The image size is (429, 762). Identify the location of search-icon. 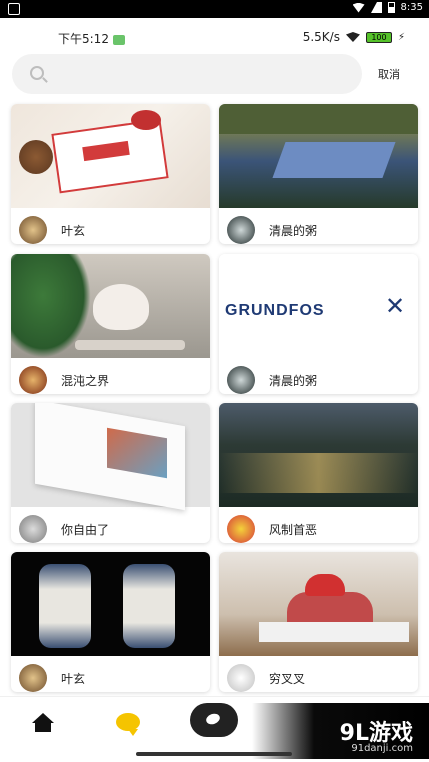
(37, 73).